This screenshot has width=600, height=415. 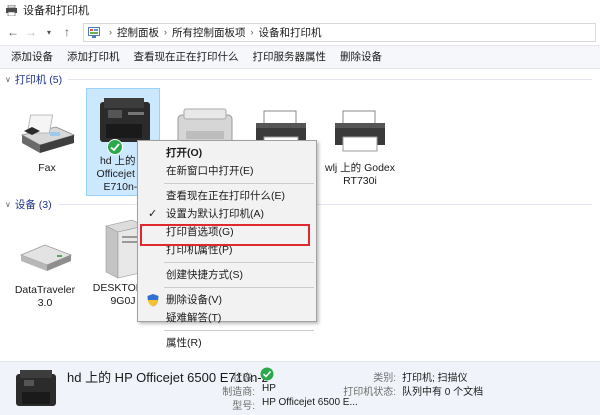 I want to click on title-bar: 设备和打印机, so click(x=300, y=10).